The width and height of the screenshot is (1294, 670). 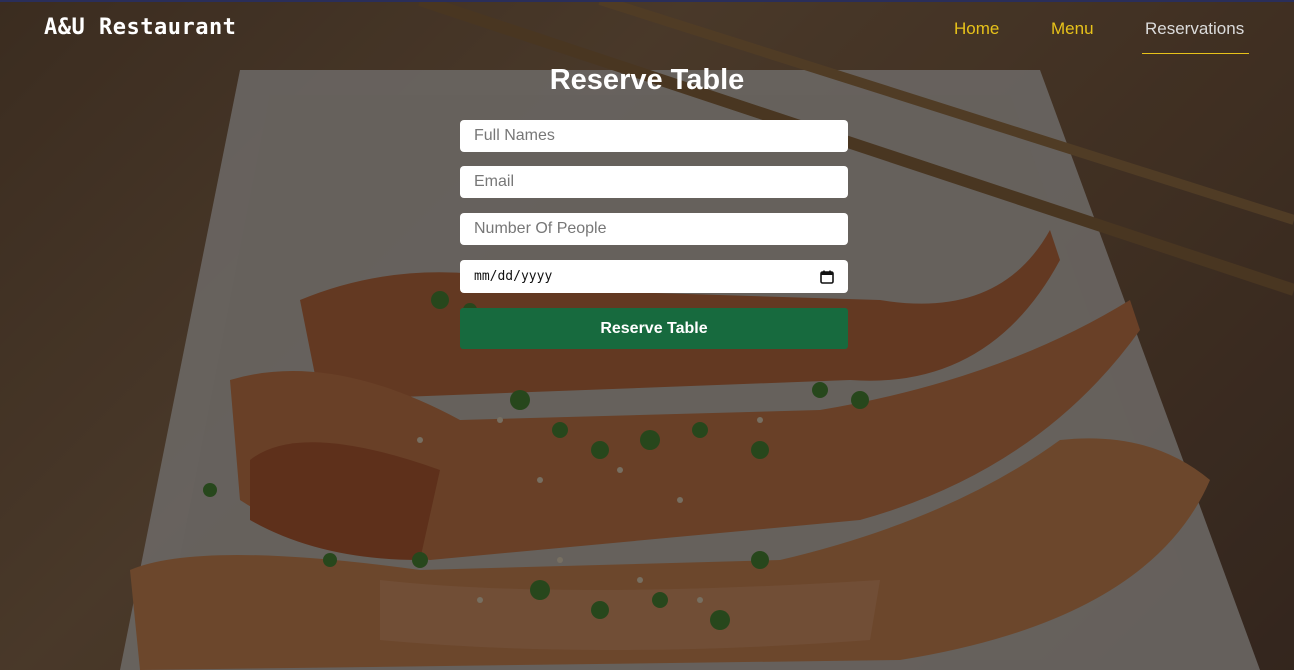 What do you see at coordinates (976, 29) in the screenshot?
I see `nav-link-home: Home` at bounding box center [976, 29].